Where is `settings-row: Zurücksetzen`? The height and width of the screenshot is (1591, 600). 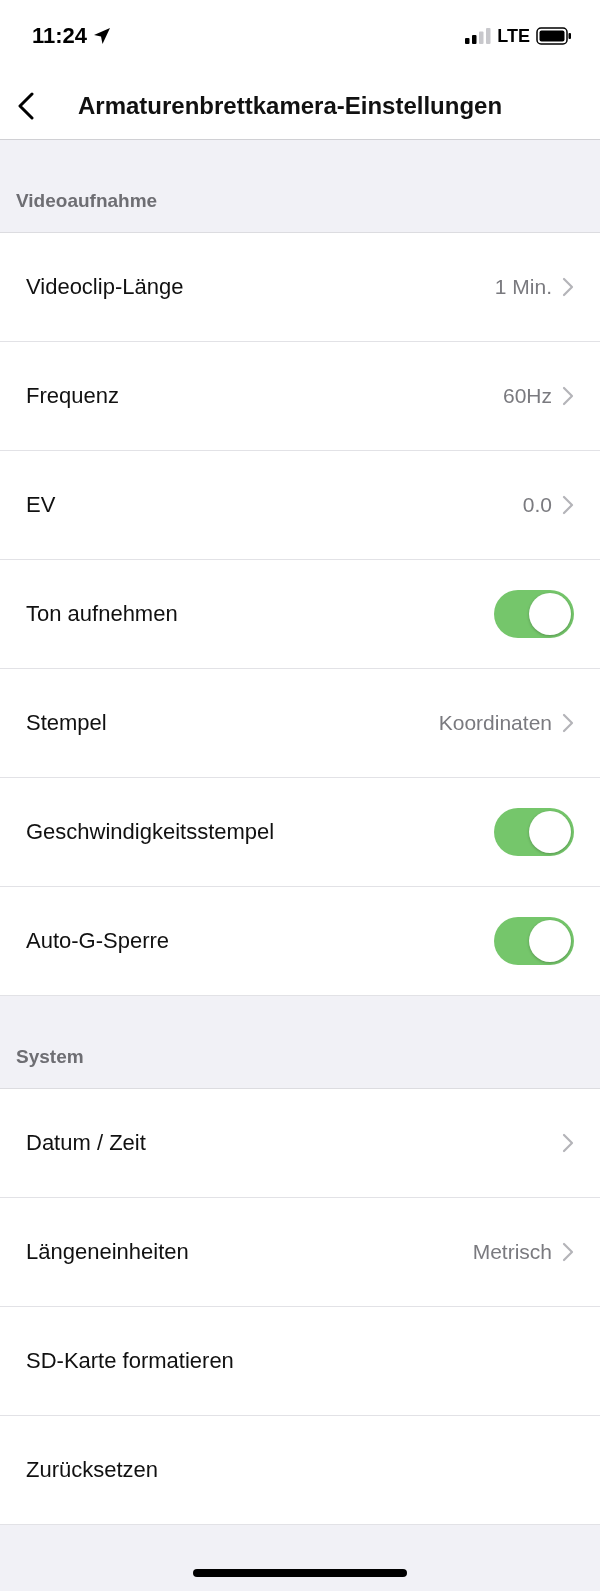 settings-row: Zurücksetzen is located at coordinates (300, 1470).